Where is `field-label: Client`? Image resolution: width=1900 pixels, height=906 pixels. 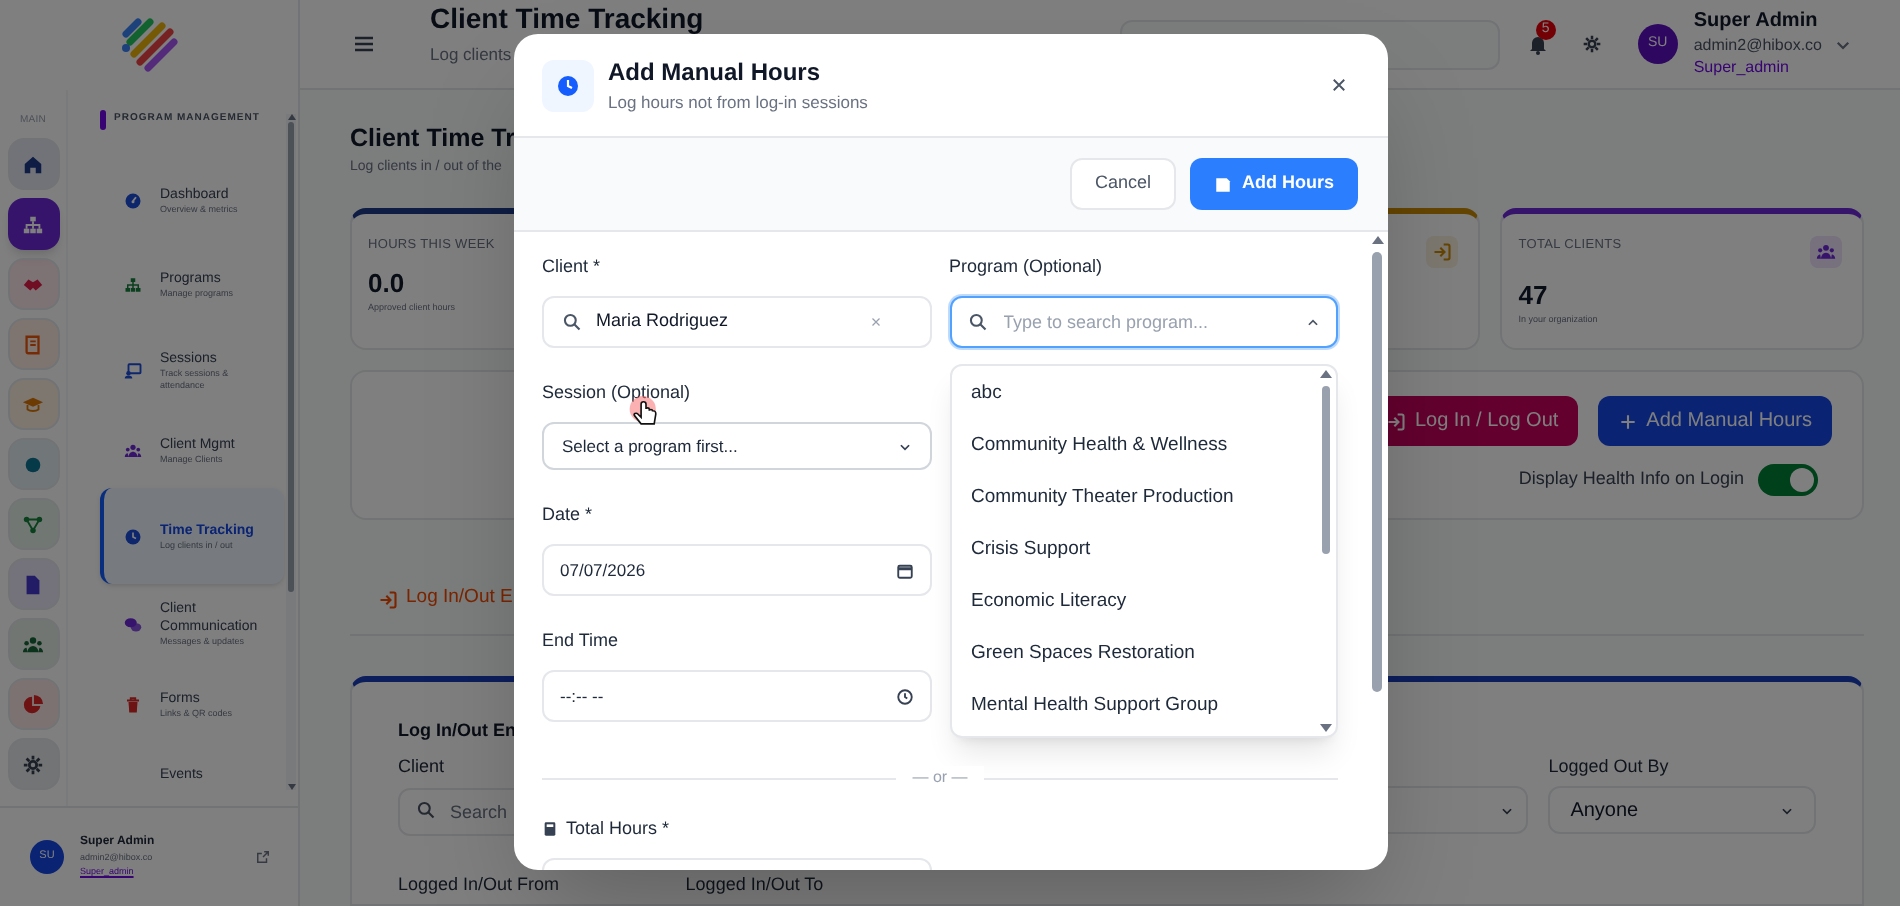
field-label: Client is located at coordinates (421, 767).